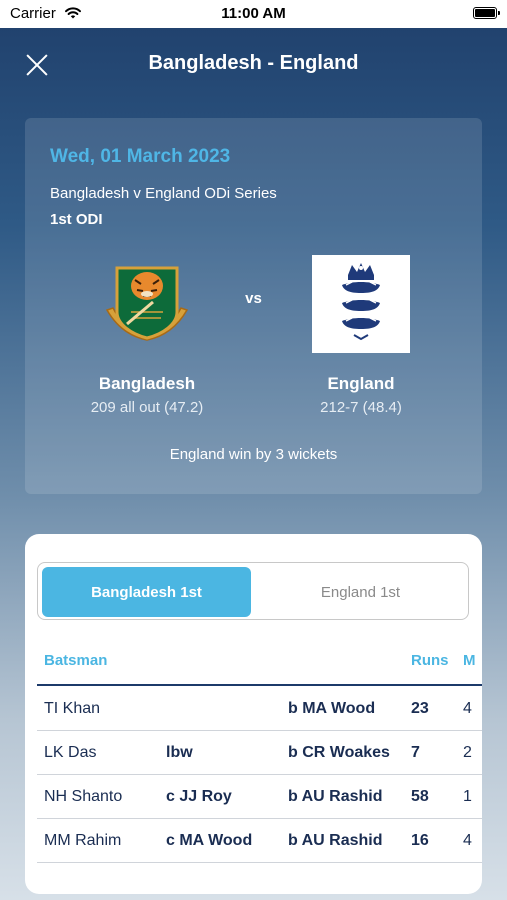 Image resolution: width=507 pixels, height=900 pixels. I want to click on header-batsman: Batsman, so click(76, 660).